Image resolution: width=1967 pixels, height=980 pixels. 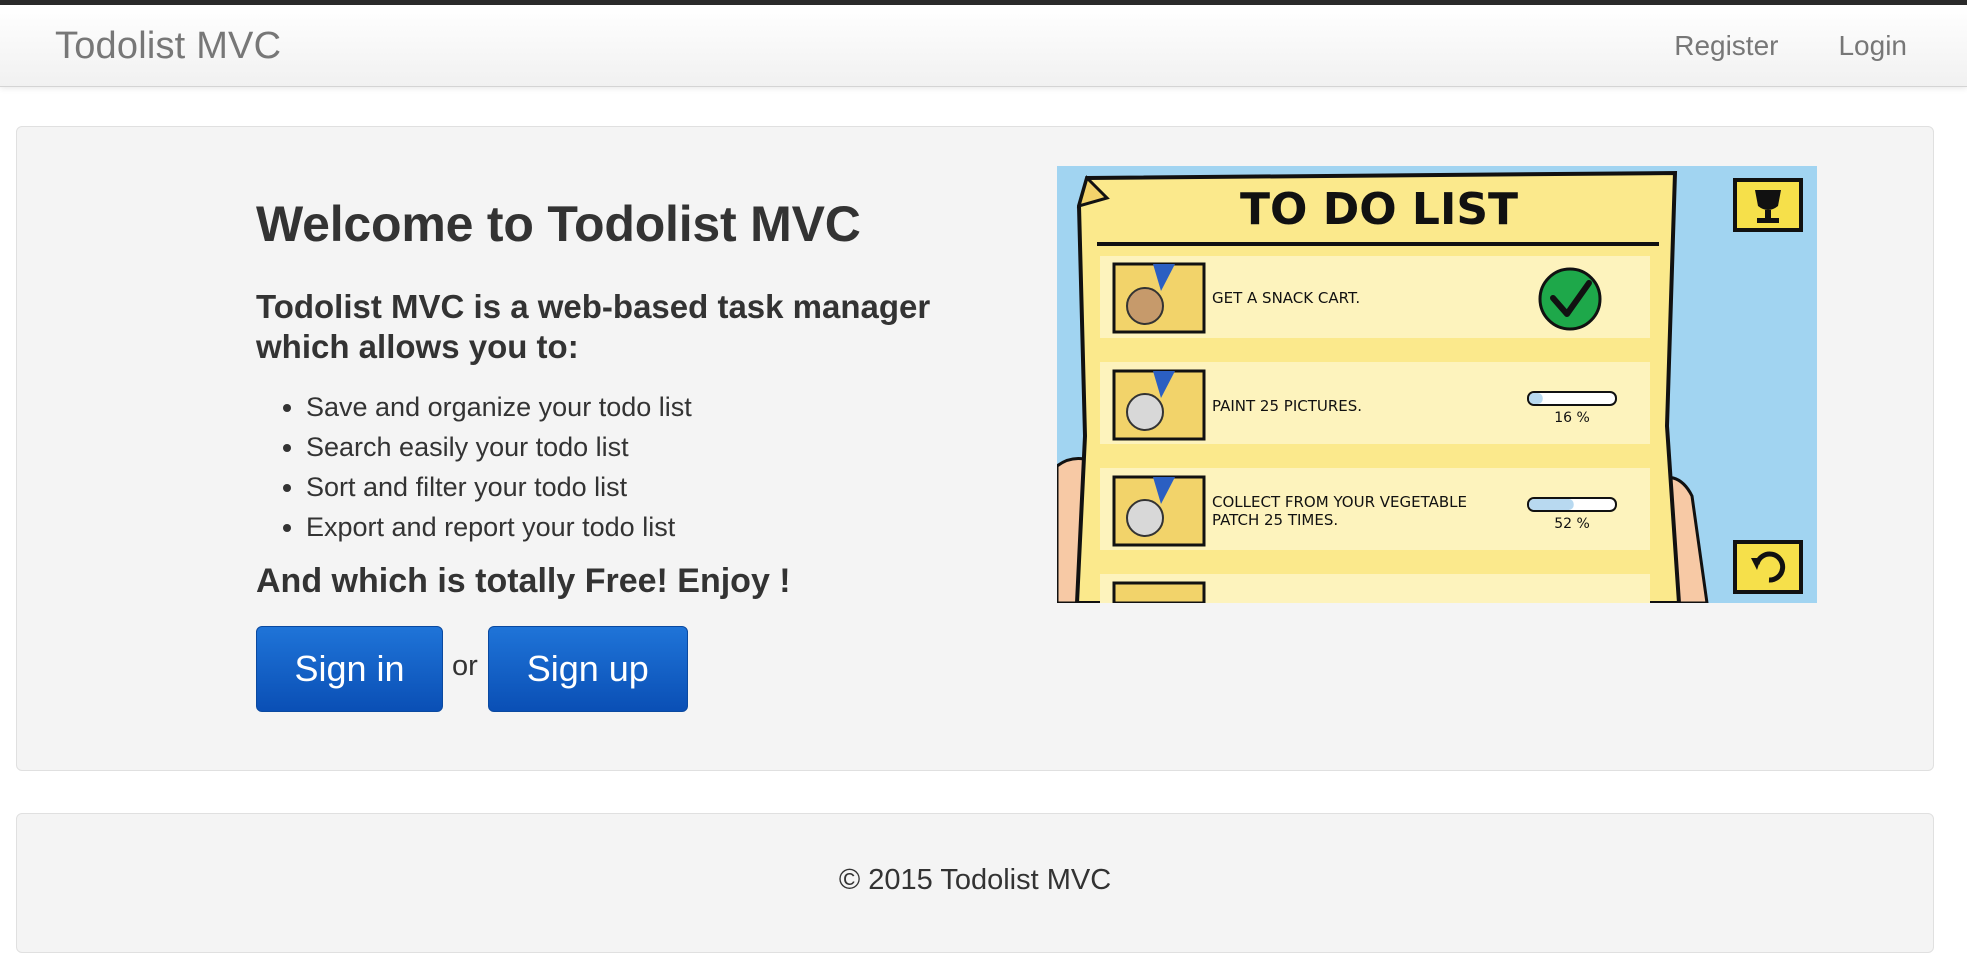 What do you see at coordinates (1768, 205) in the screenshot?
I see `trophy-icon` at bounding box center [1768, 205].